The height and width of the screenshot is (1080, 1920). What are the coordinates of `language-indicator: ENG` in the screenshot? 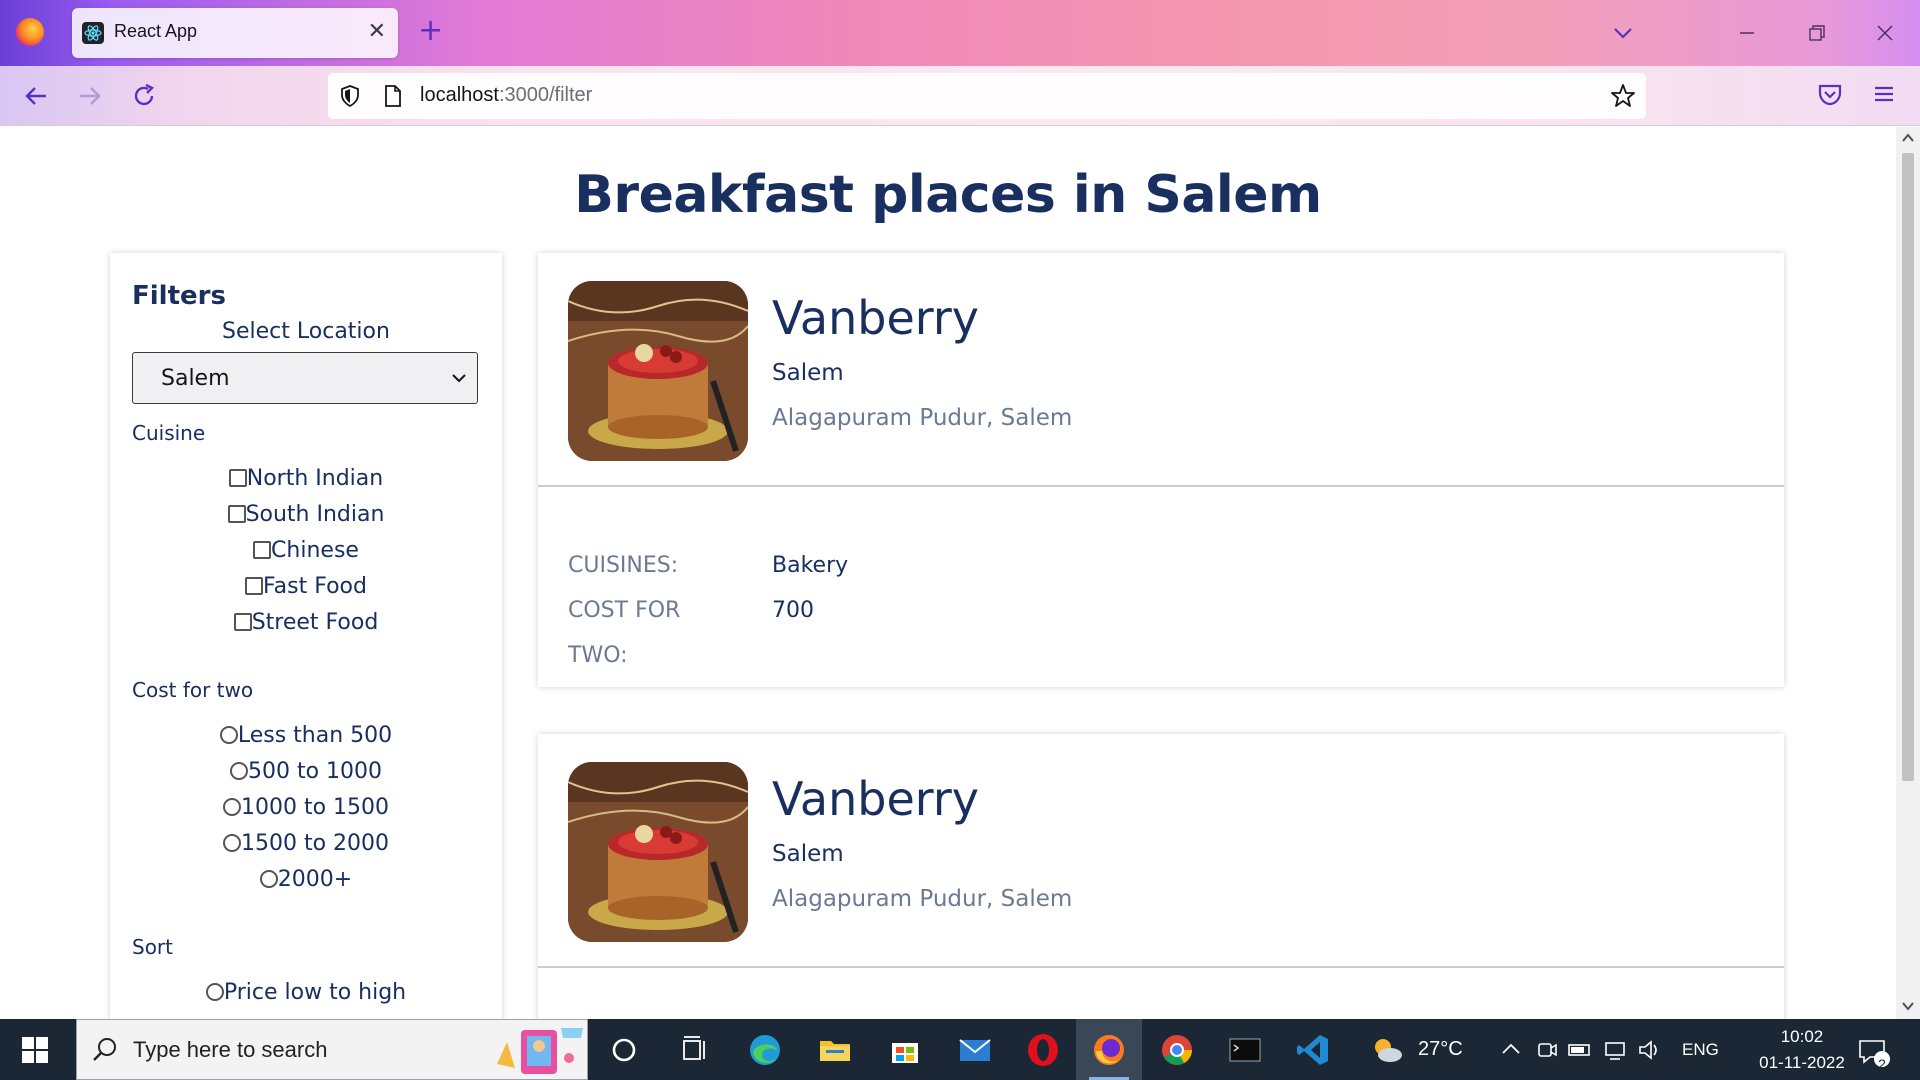 It's located at (1700, 1050).